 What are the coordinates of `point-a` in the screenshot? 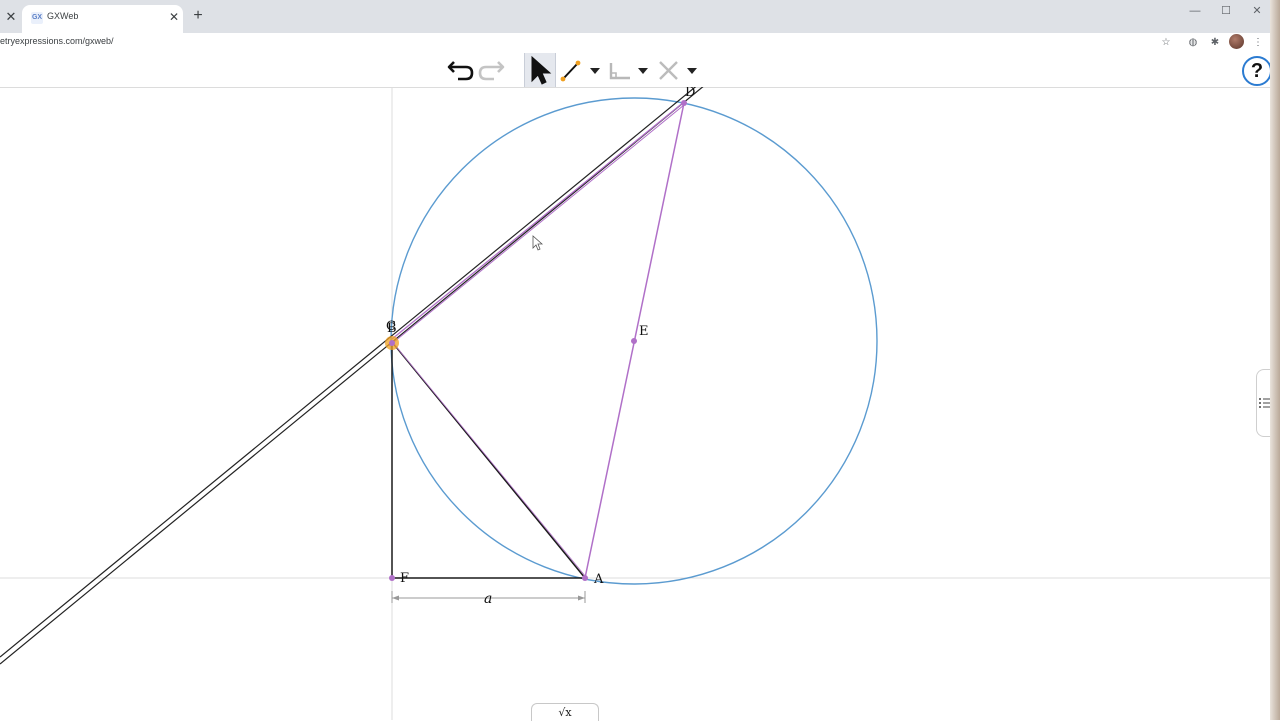 It's located at (585, 578).